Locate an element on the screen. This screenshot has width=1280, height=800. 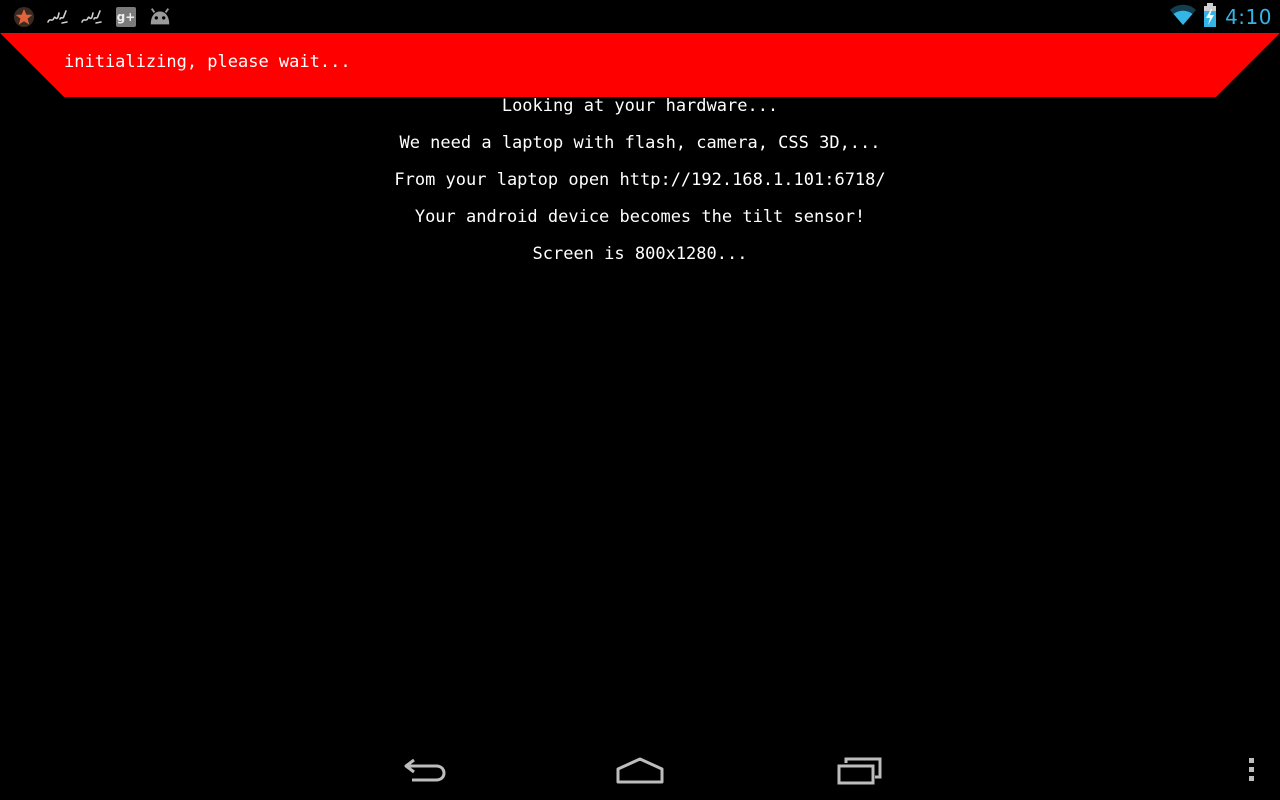
wifi-icon is located at coordinates (1183, 17).